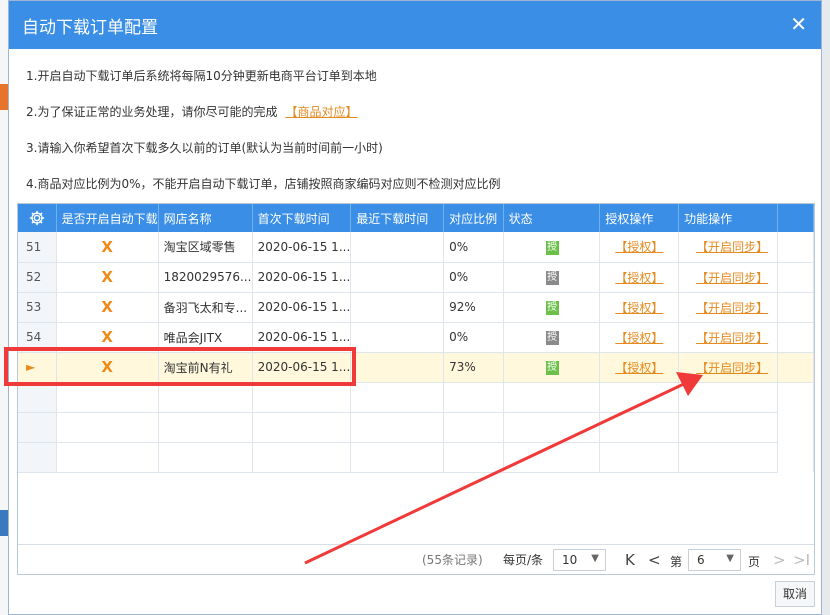 The height and width of the screenshot is (615, 830). Describe the element at coordinates (654, 560) in the screenshot. I see `prev-page-icon: <` at that location.